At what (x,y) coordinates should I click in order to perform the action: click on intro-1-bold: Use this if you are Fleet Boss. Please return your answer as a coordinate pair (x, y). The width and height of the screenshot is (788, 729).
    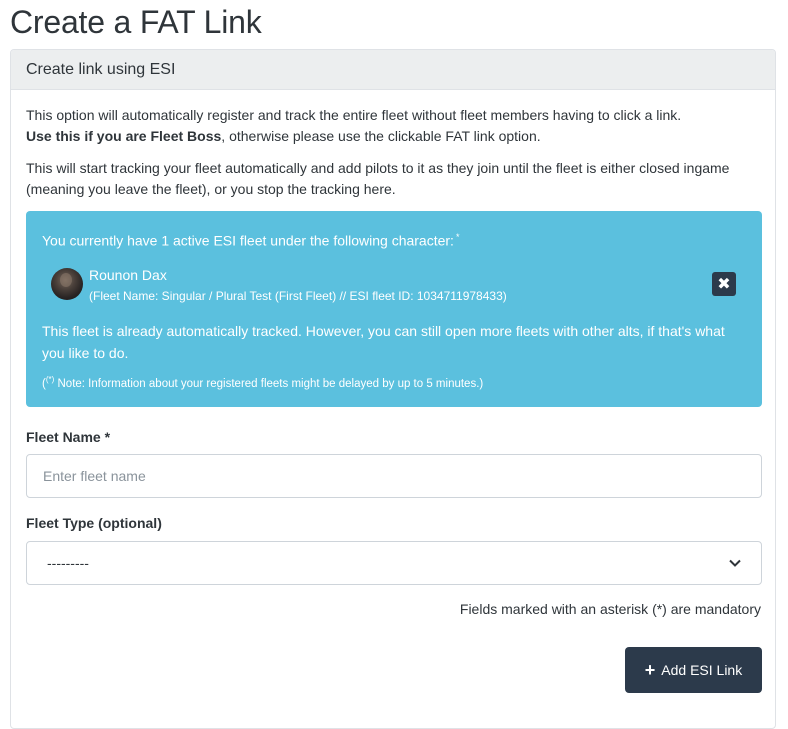
    Looking at the image, I should click on (124, 136).